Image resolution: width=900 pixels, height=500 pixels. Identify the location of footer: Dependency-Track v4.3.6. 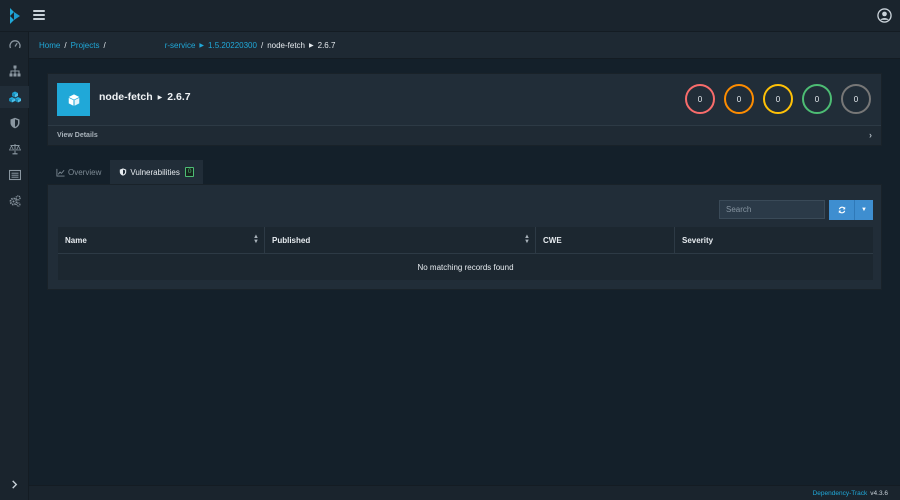
(464, 492).